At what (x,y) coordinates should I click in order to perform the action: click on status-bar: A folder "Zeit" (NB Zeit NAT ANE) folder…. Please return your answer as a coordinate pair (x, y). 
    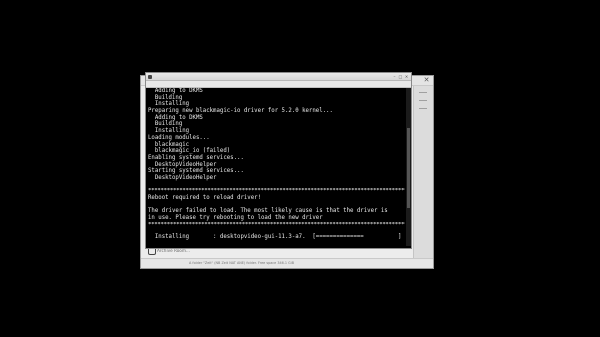
    Looking at the image, I should click on (287, 263).